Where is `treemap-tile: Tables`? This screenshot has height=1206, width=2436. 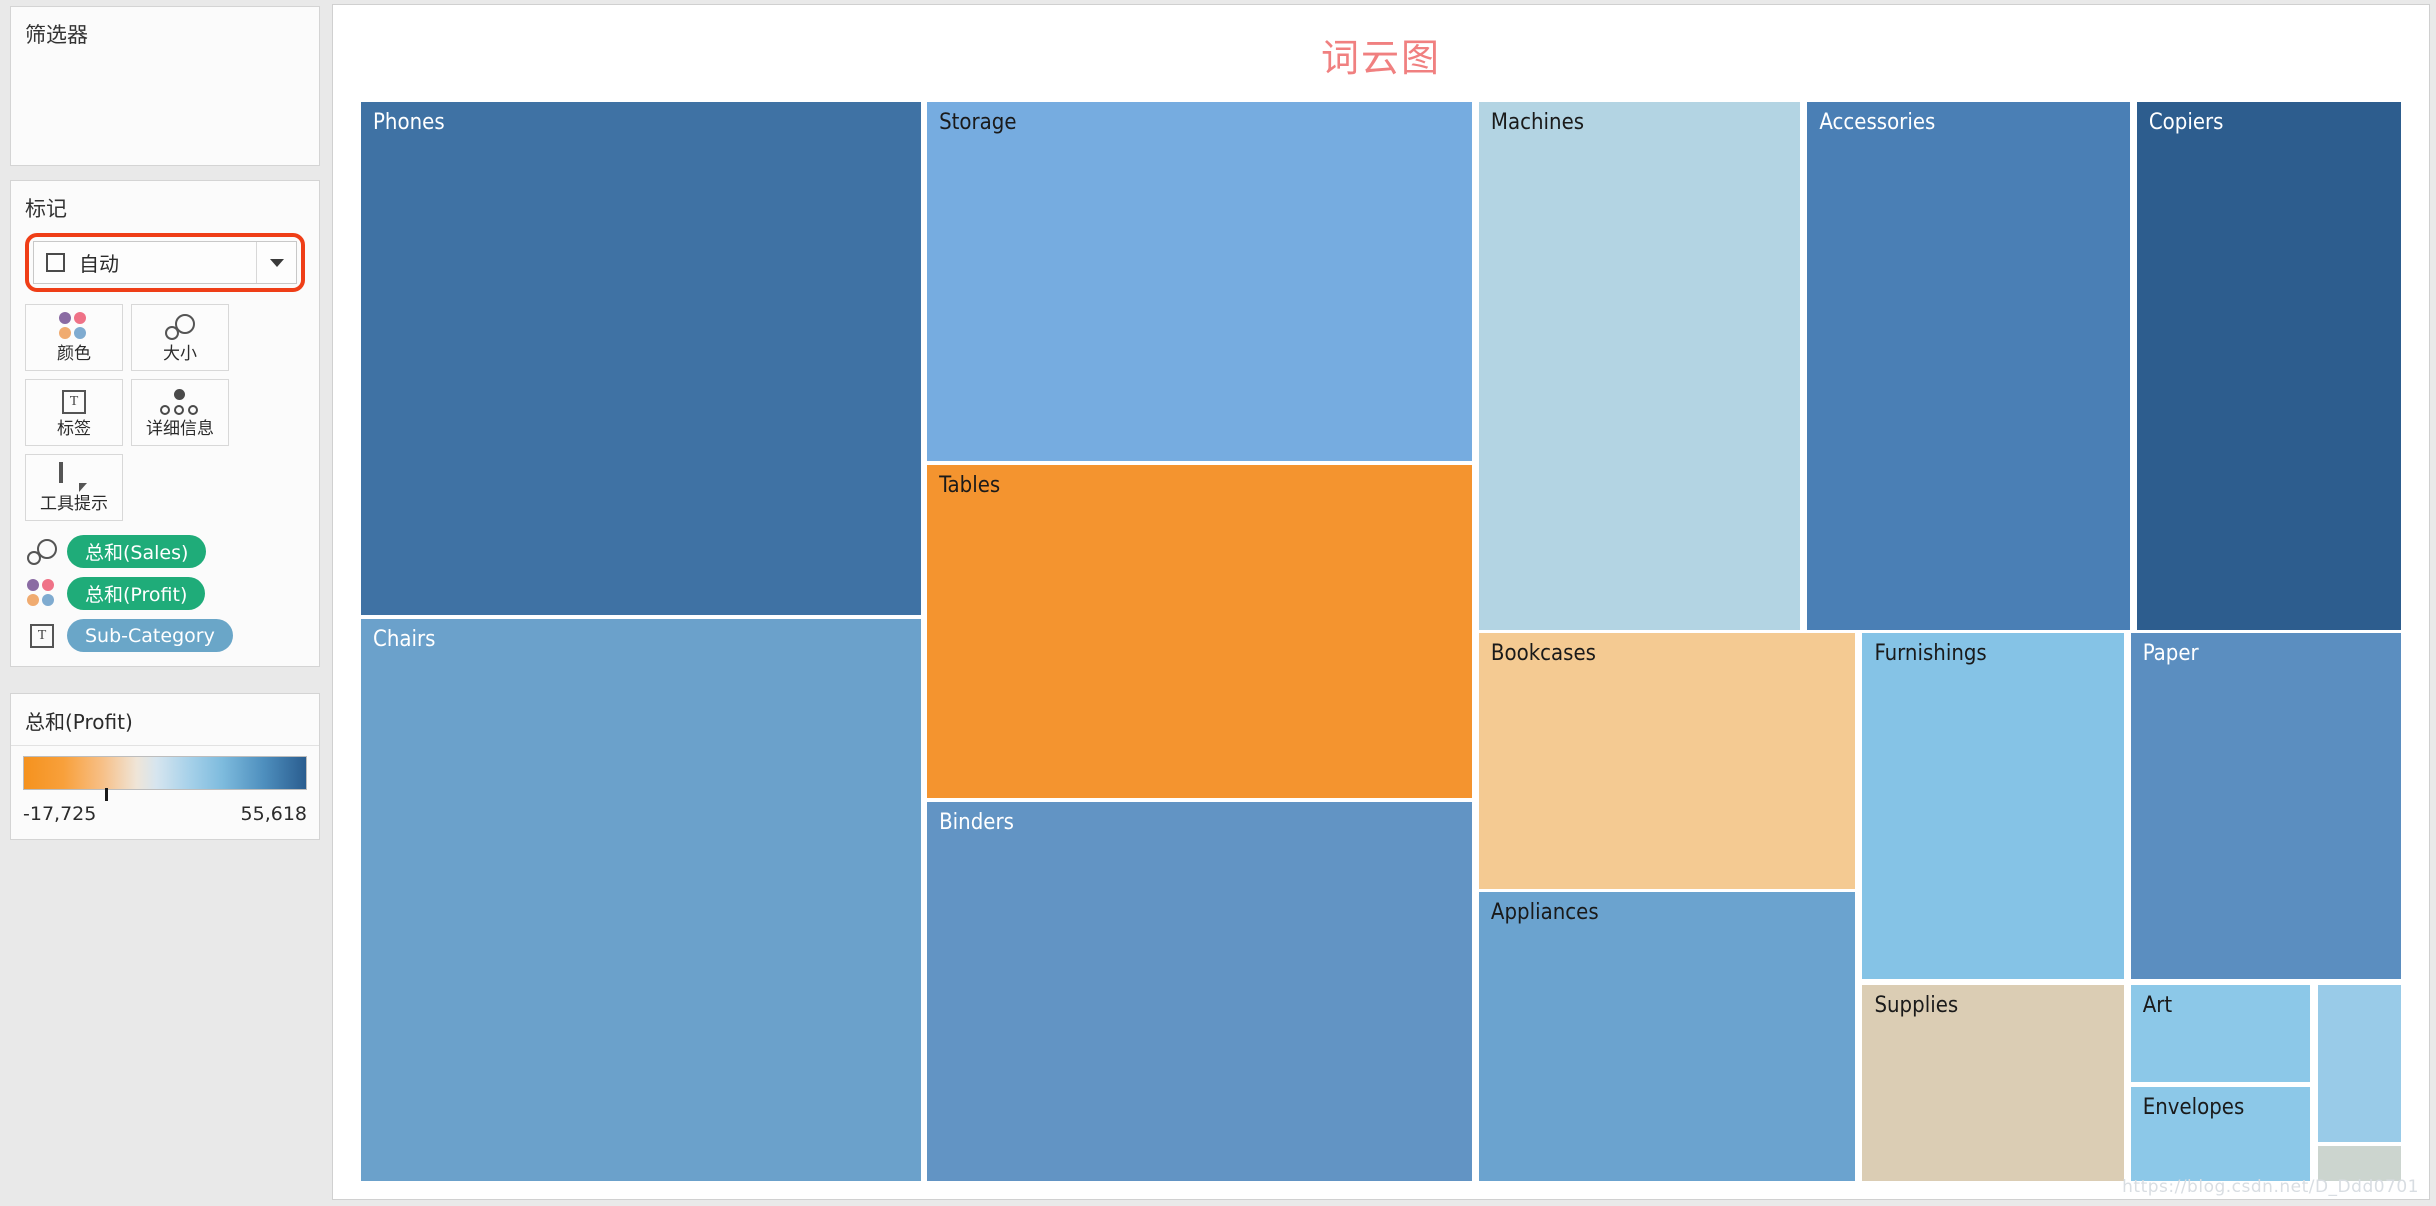
treemap-tile: Tables is located at coordinates (1199, 632).